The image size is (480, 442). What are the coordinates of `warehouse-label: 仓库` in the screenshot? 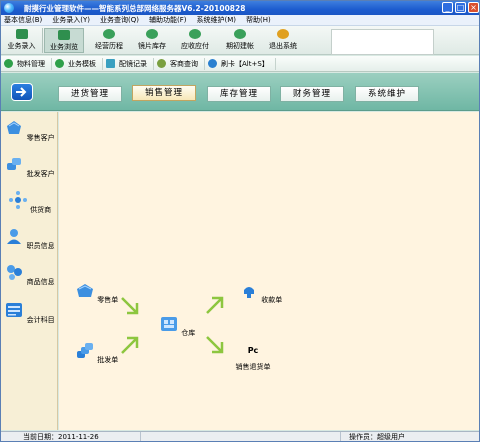 It's located at (188, 333).